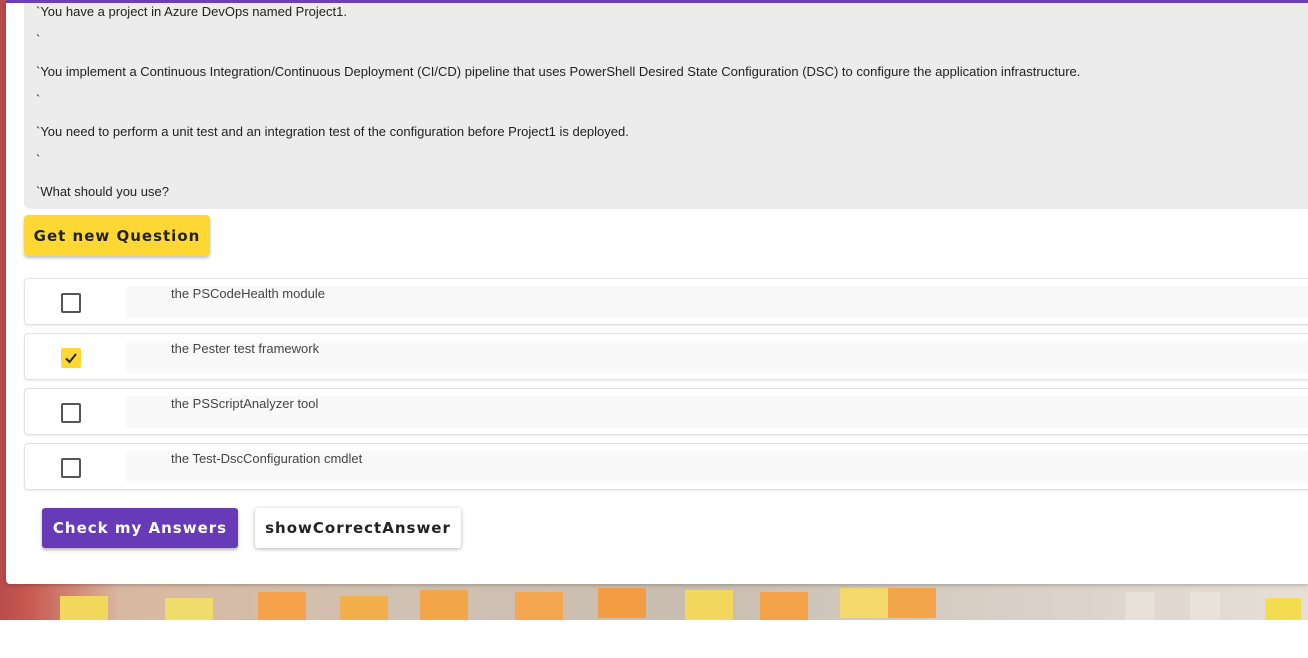 The image size is (1308, 658). I want to click on check-answers-button: Check my Answers, so click(140, 528).